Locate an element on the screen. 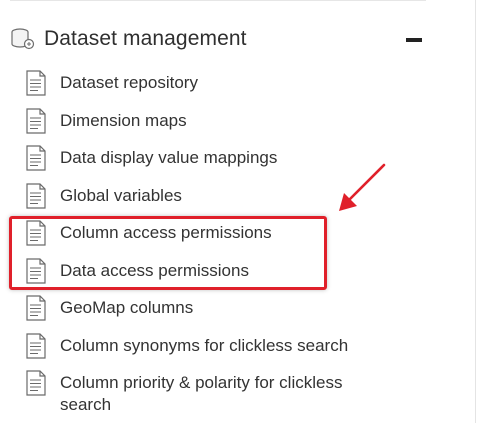 The height and width of the screenshot is (423, 481). menu-item-geomap-columns: GeoMap columns is located at coordinates (215, 312).